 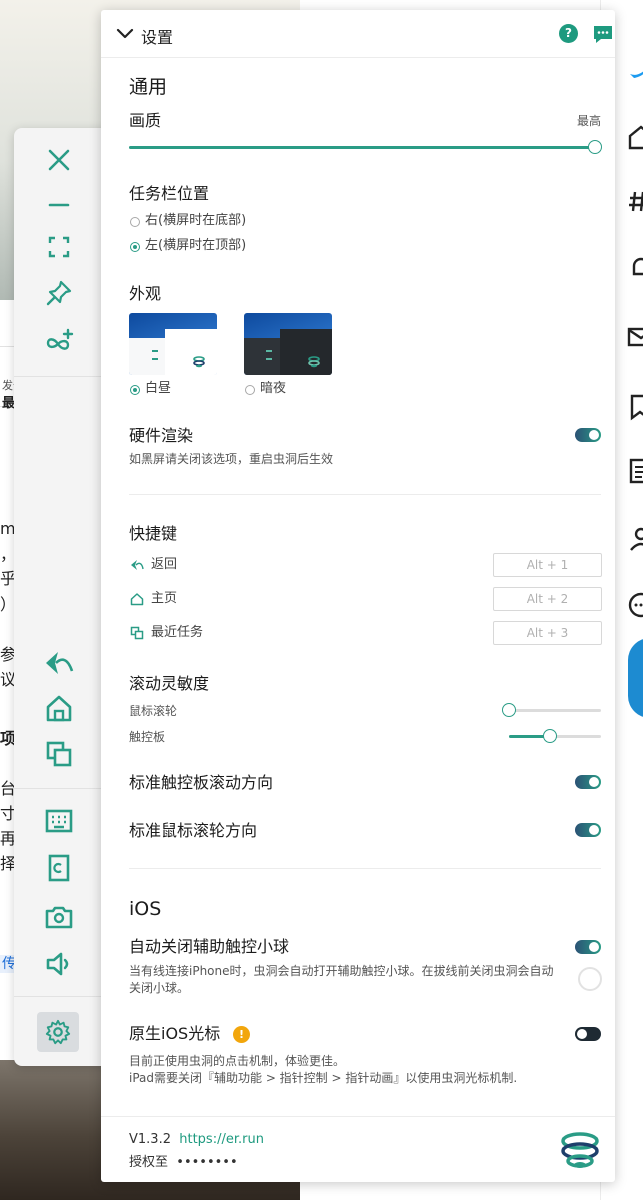 I want to click on wormhole-logo-icon, so click(x=580, y=1150).